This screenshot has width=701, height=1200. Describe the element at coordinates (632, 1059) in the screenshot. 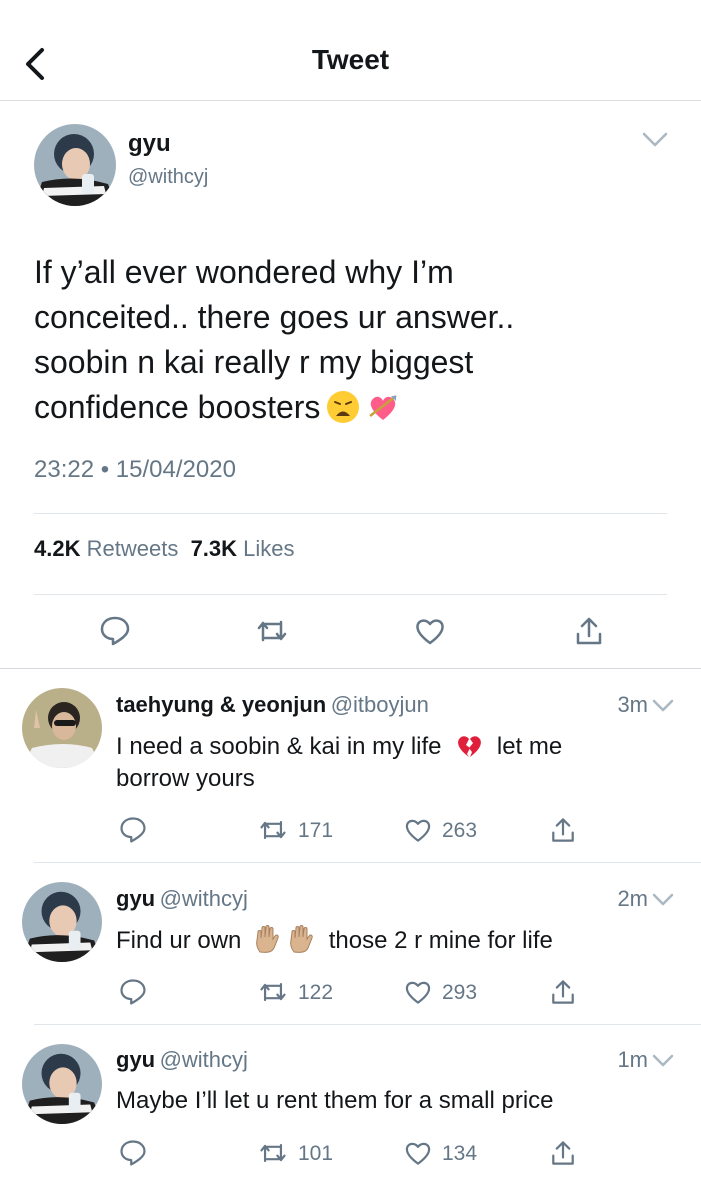

I see `reply-time: 1m` at that location.